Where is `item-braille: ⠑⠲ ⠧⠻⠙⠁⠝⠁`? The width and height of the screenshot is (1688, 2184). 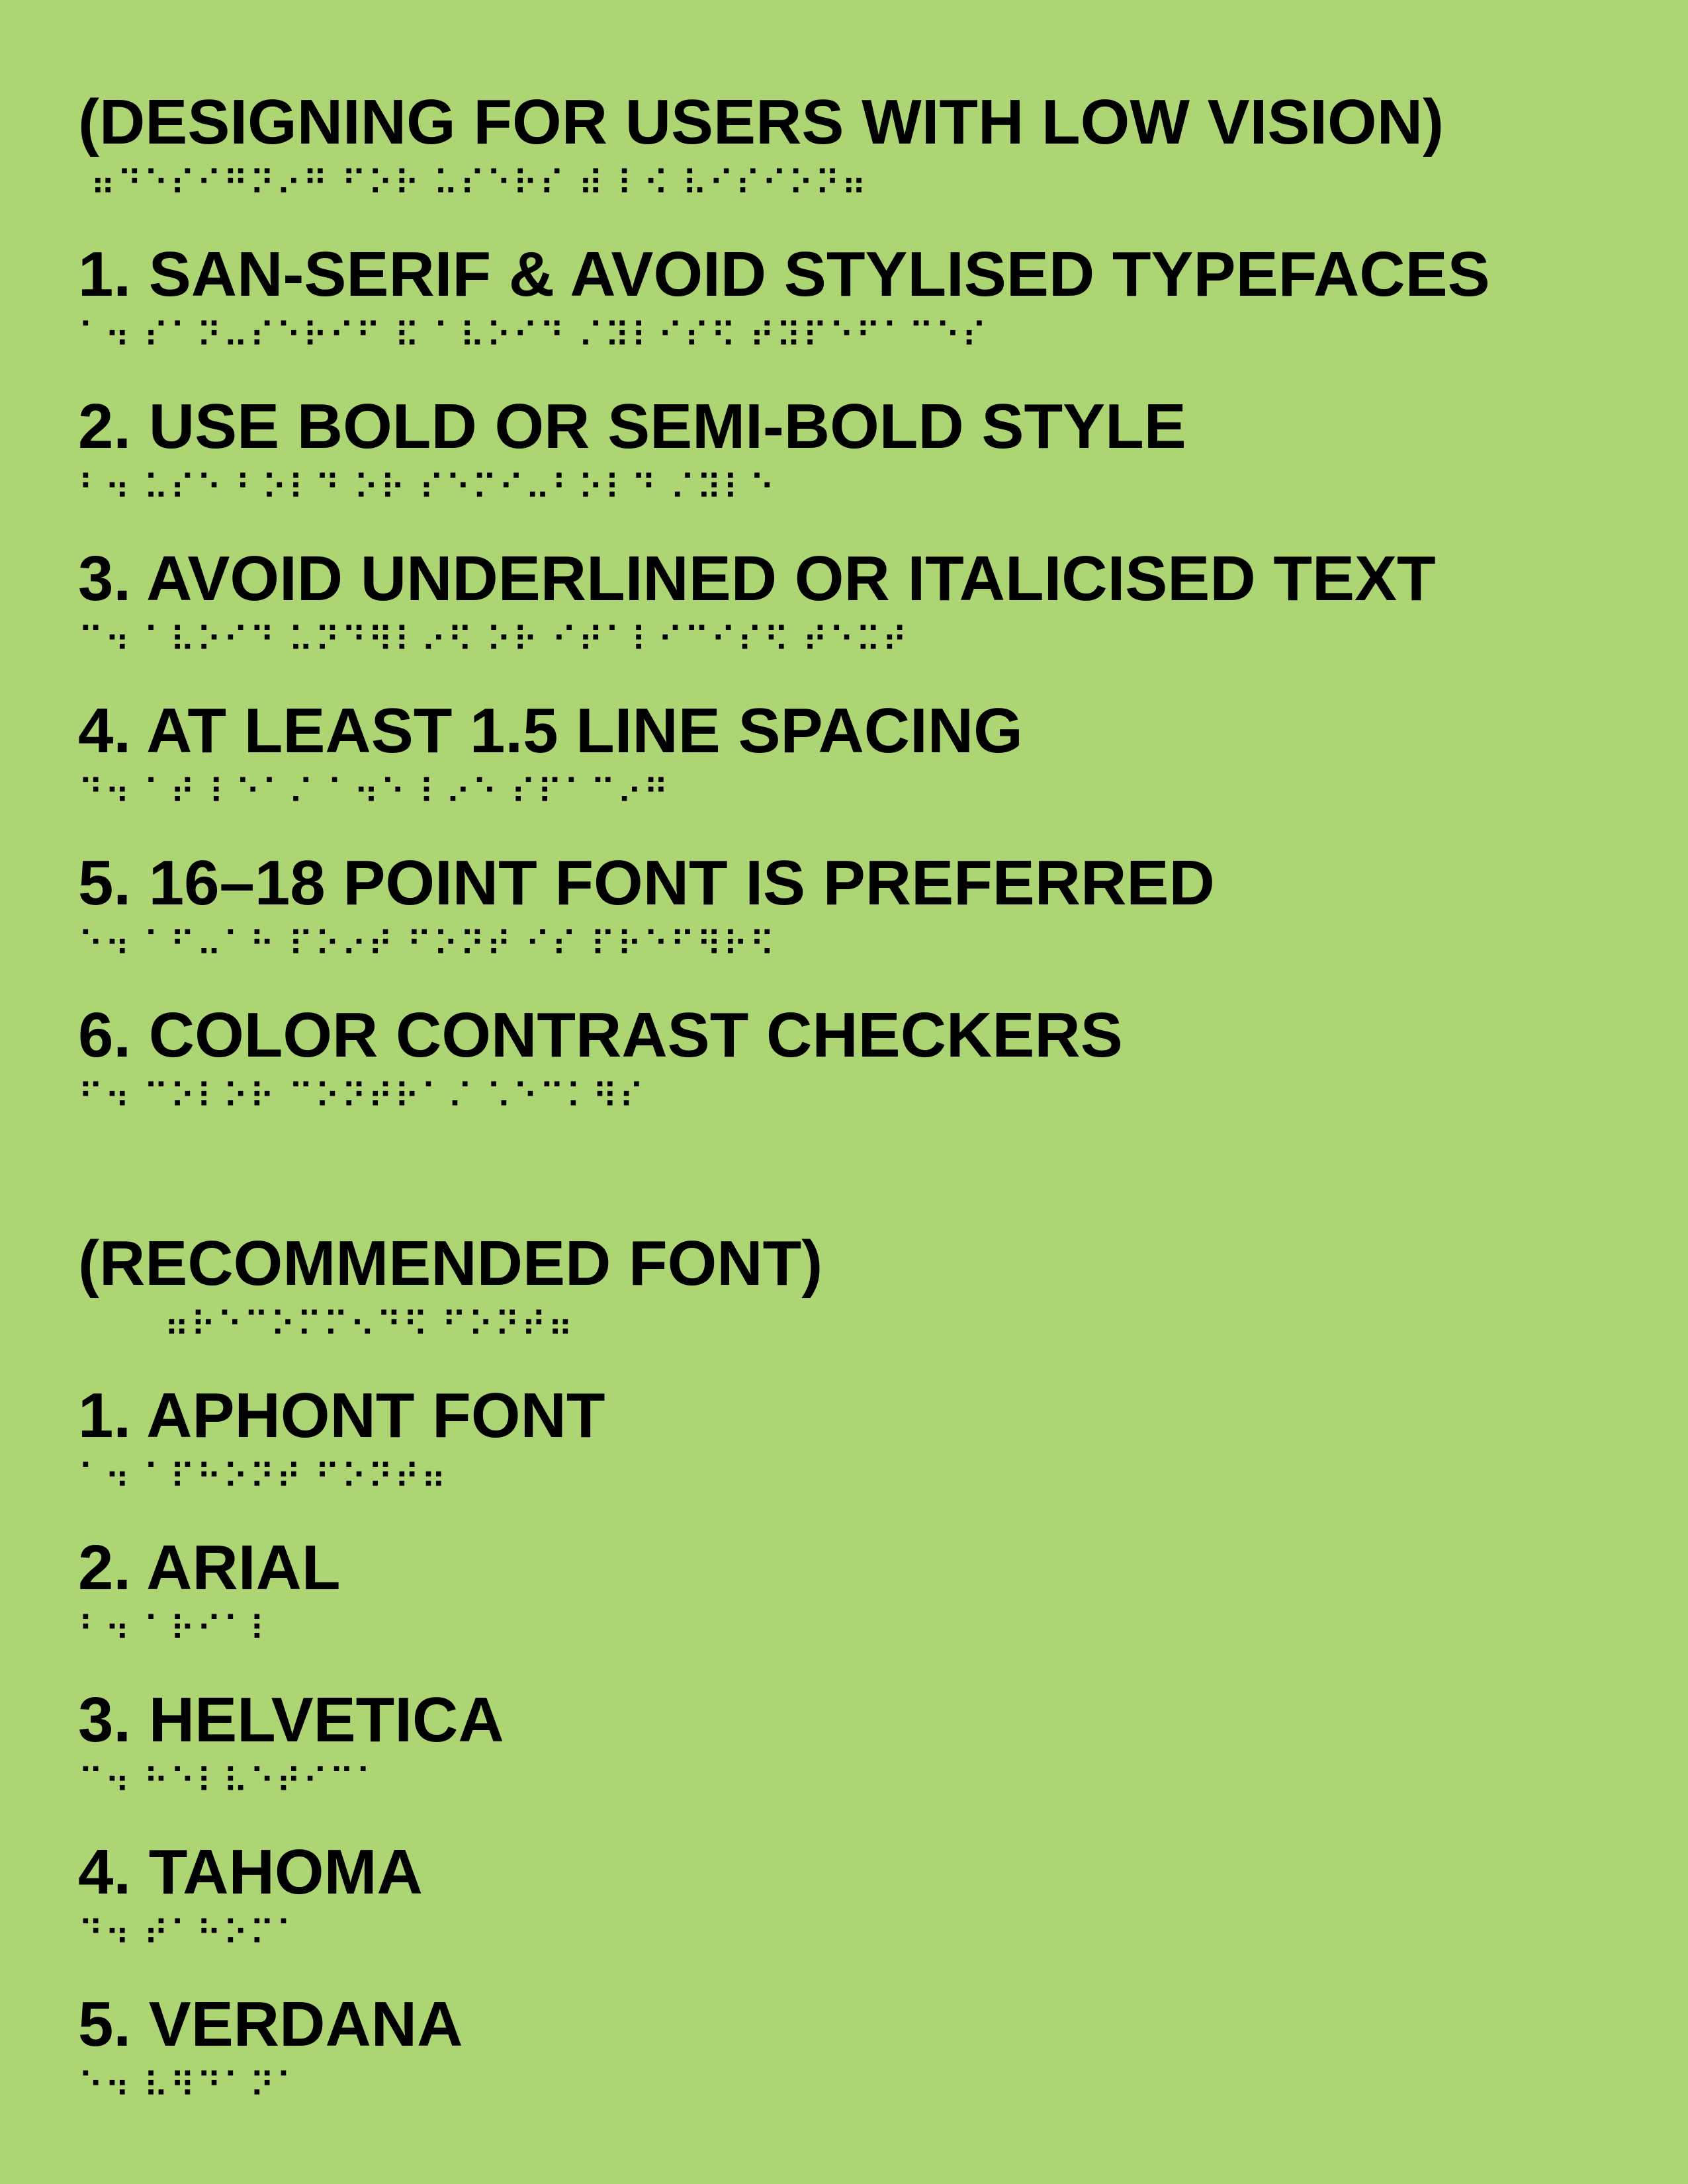
item-braille: ⠑⠲ ⠧⠻⠙⠁⠝⠁ is located at coordinates (190, 2086).